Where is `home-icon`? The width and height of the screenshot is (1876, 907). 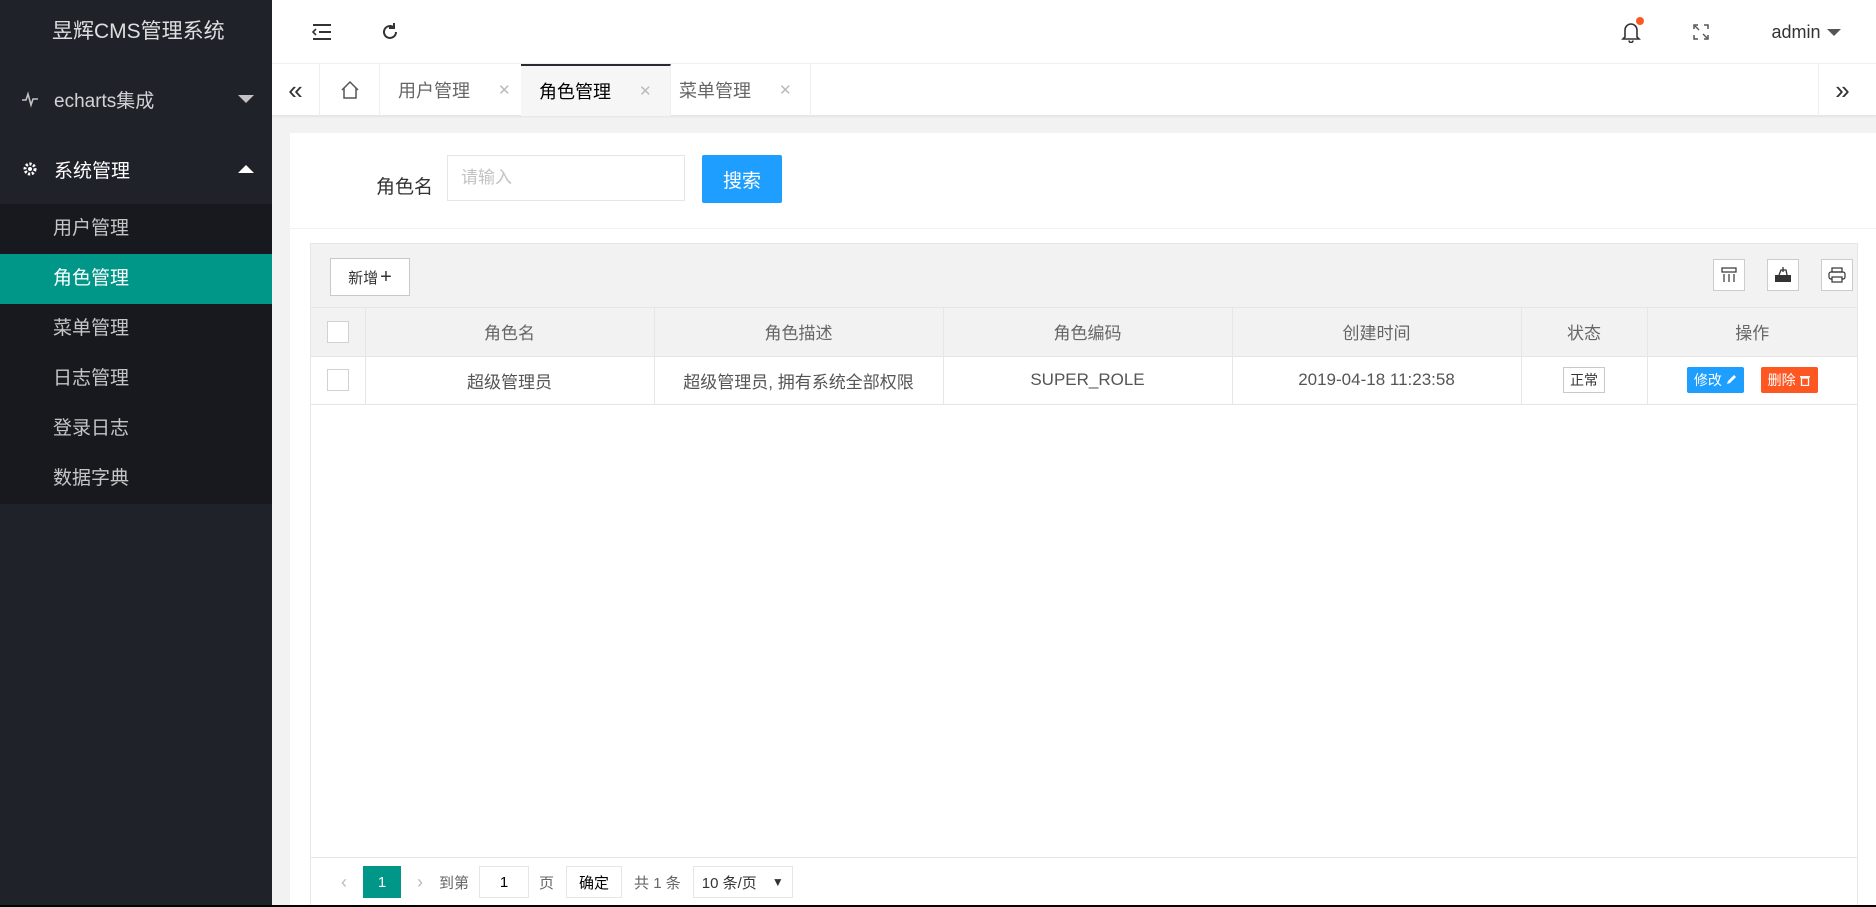
home-icon is located at coordinates (350, 90).